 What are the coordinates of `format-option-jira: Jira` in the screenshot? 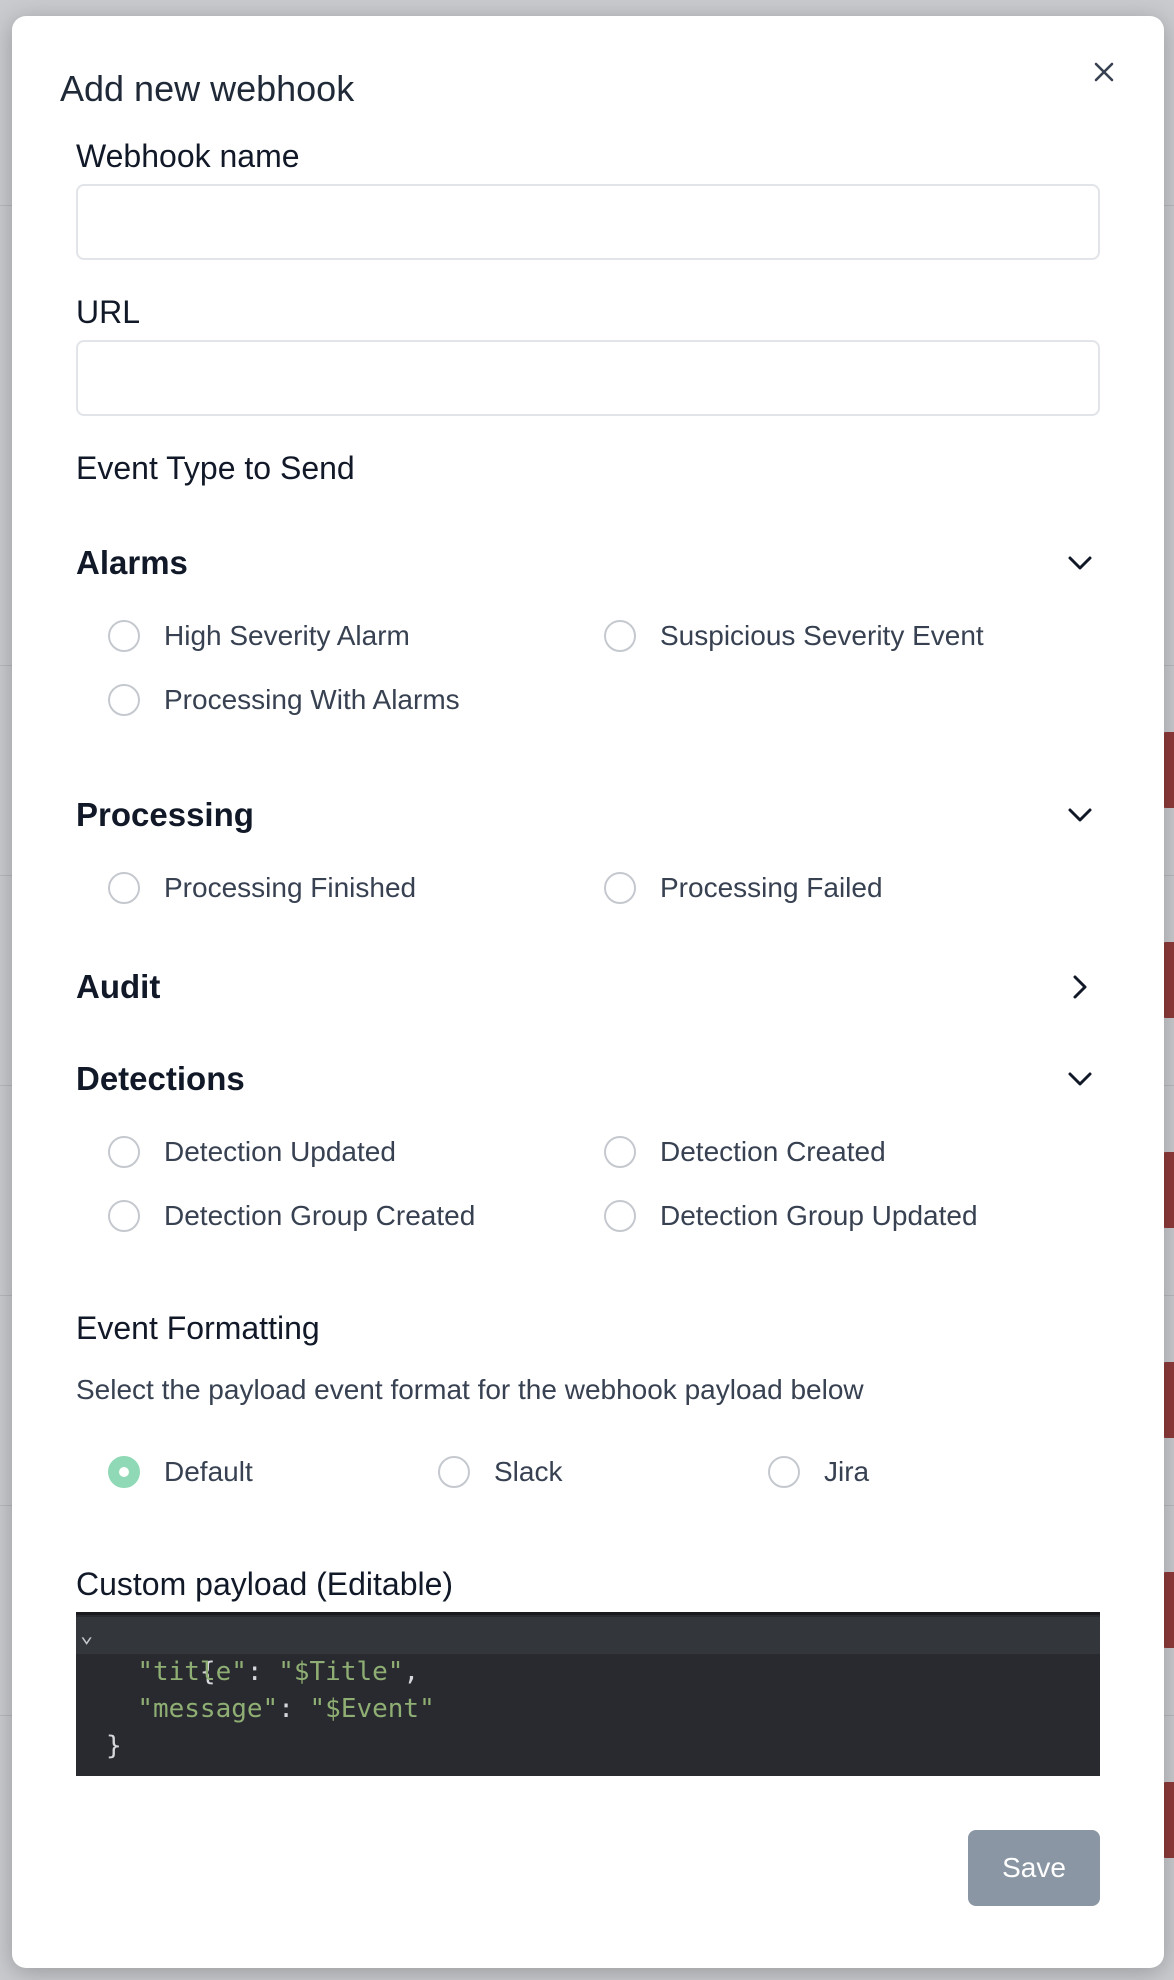 It's located at (818, 1472).